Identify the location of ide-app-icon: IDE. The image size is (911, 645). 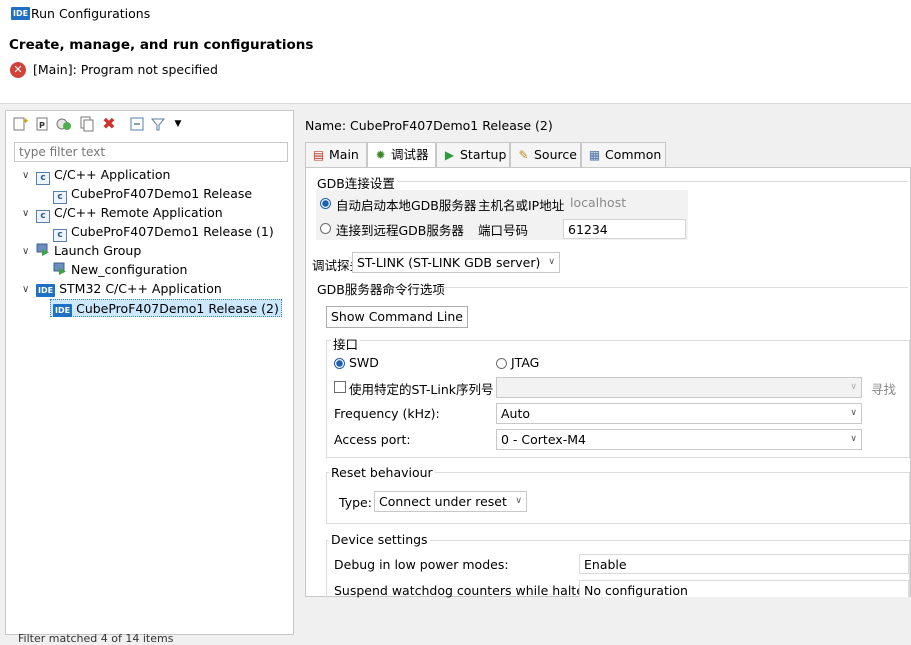
(21, 13).